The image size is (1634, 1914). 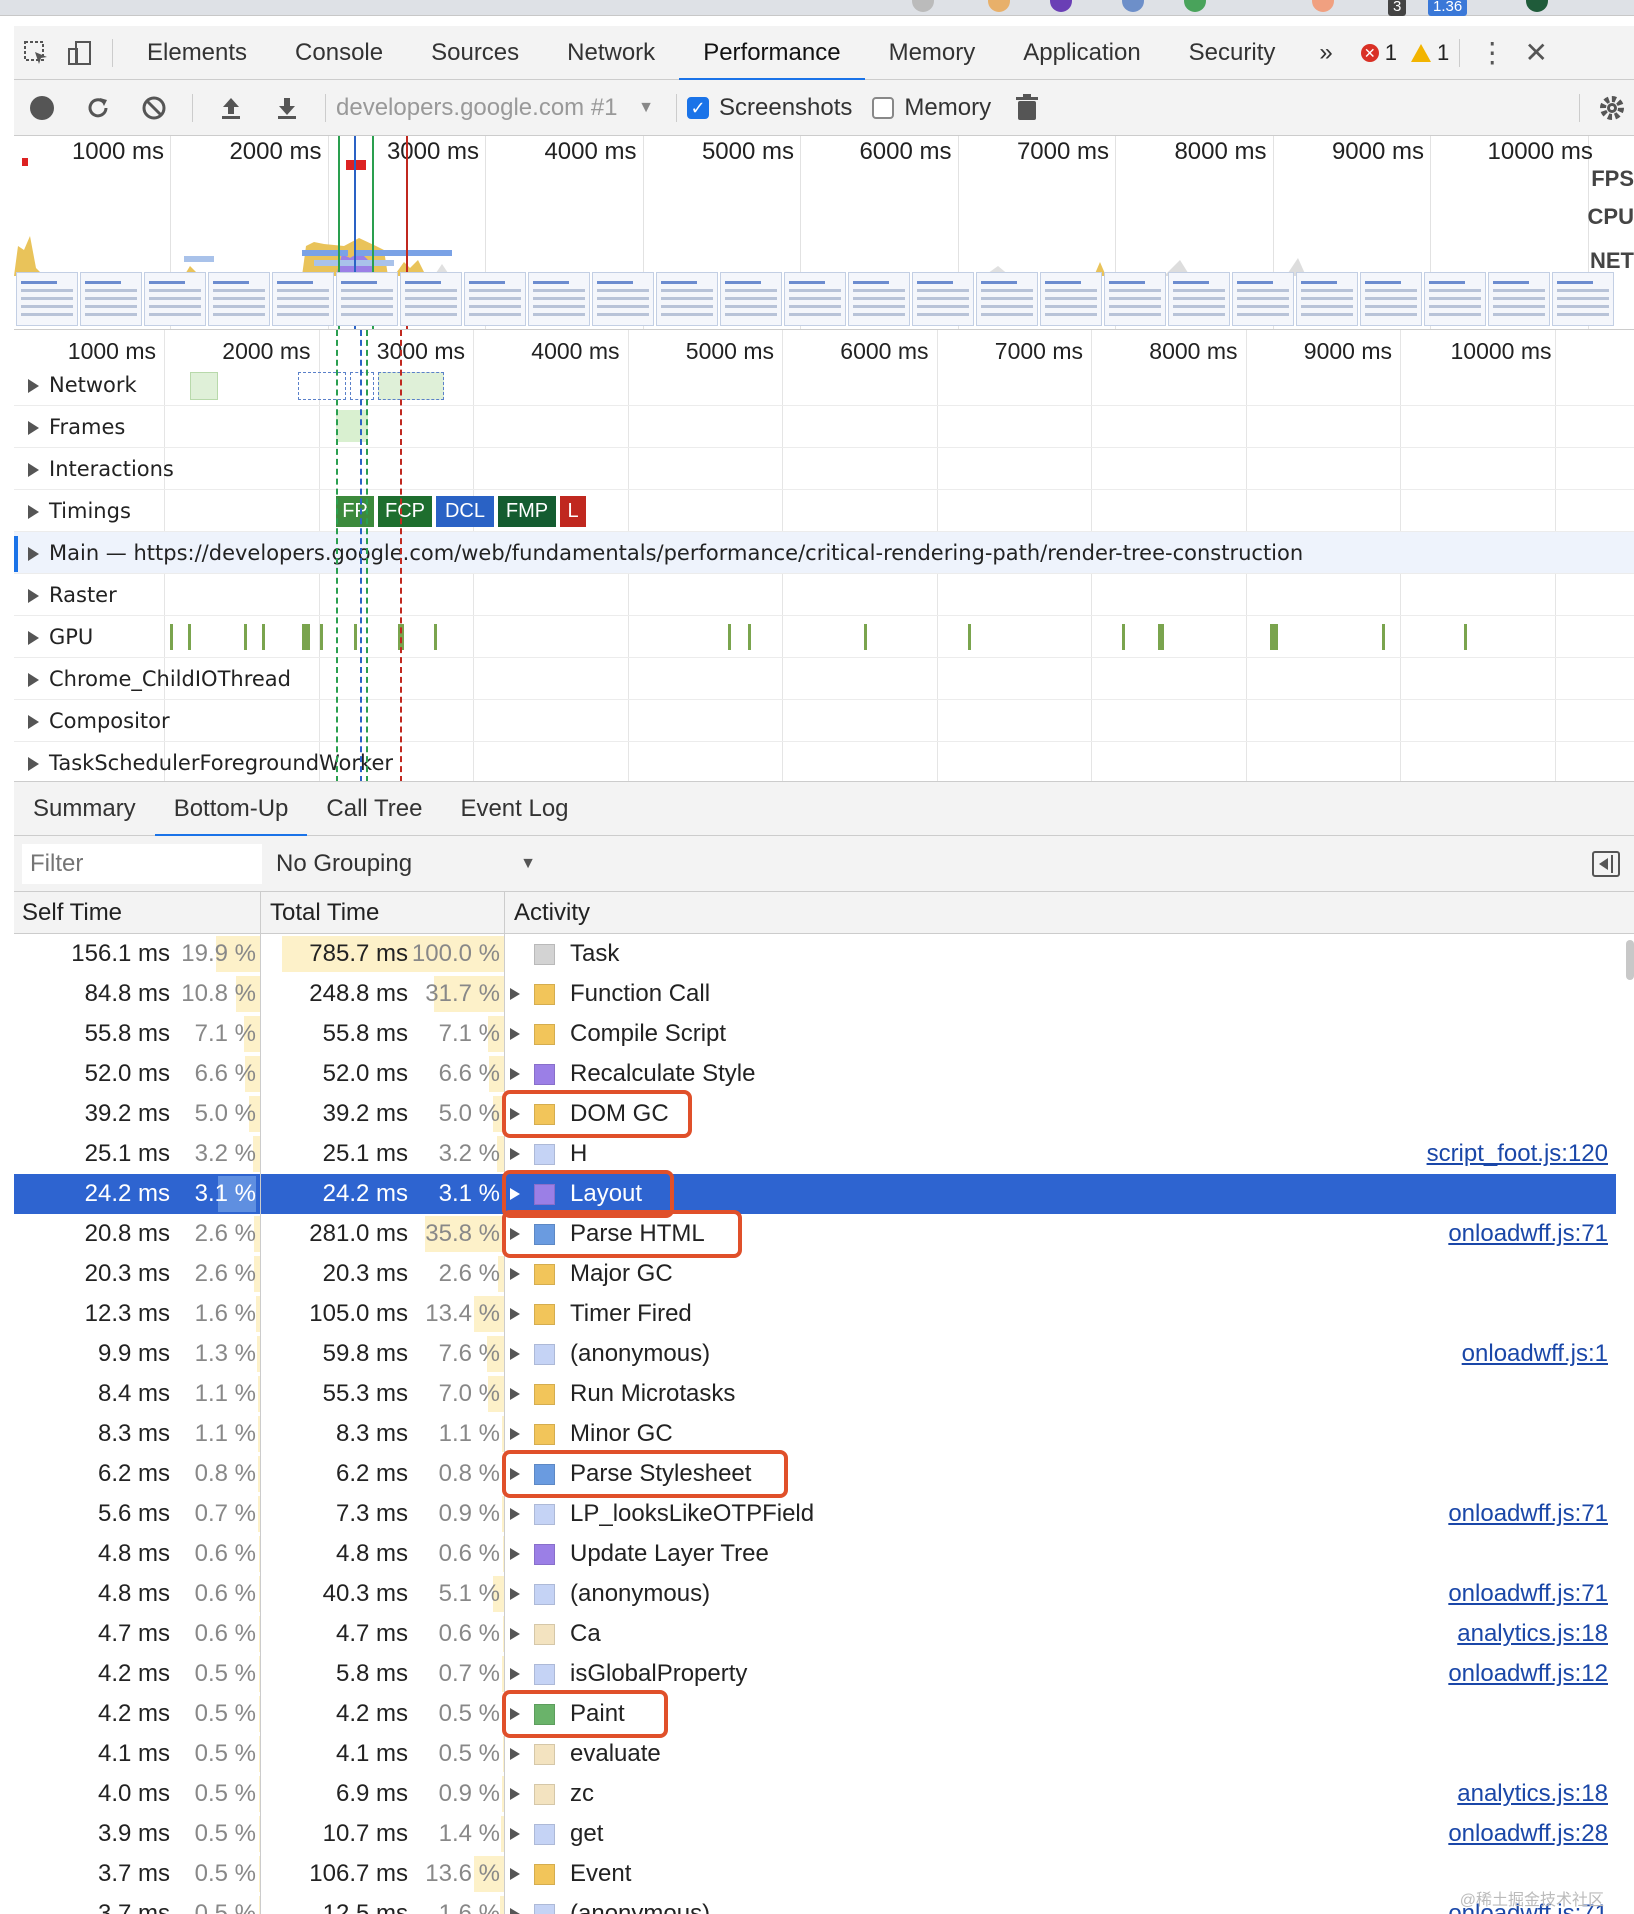 What do you see at coordinates (1630, 960) in the screenshot?
I see `table-scrollbar` at bounding box center [1630, 960].